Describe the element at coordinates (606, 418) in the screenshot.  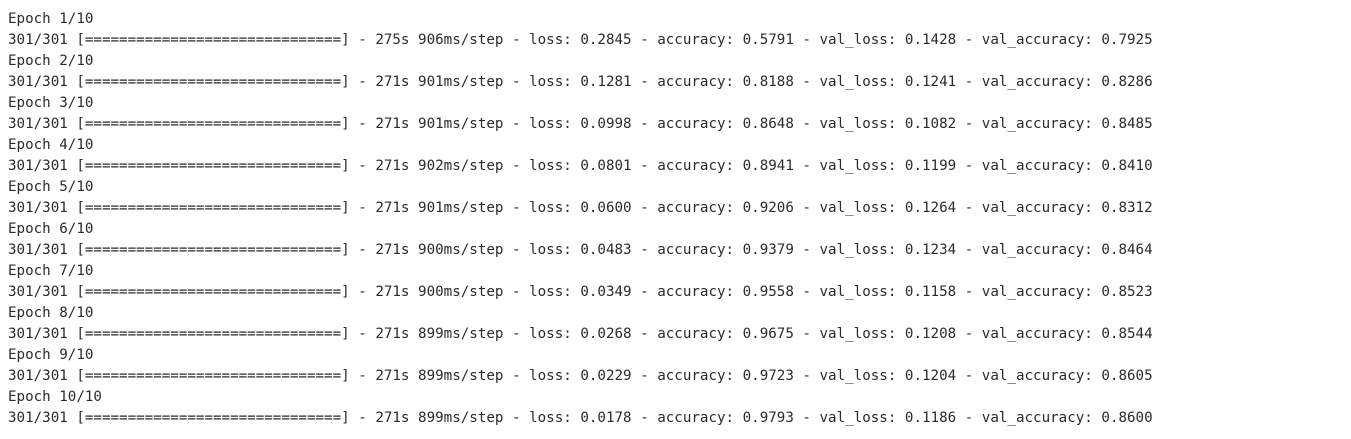
I see `loss-value: 0.0178` at that location.